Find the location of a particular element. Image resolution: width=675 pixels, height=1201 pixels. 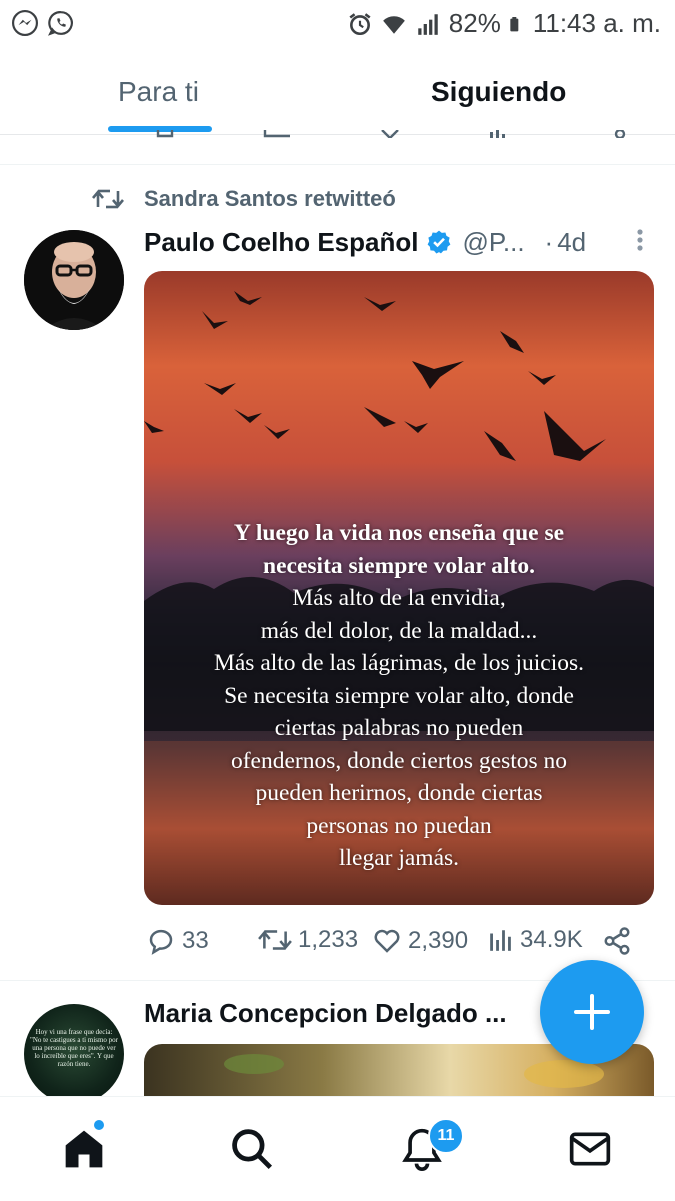

divider is located at coordinates (337, 164).